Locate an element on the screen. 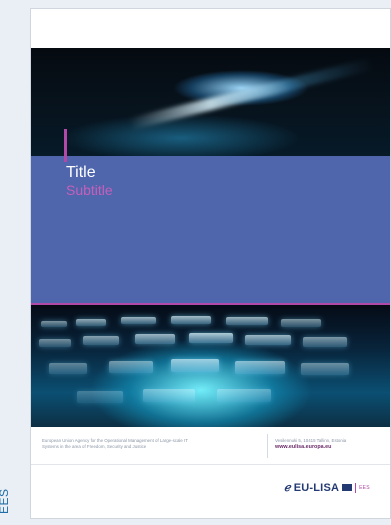 The image size is (391, 525). eu-lisa-logo: ℯ EU-LISA EES is located at coordinates (327, 488).